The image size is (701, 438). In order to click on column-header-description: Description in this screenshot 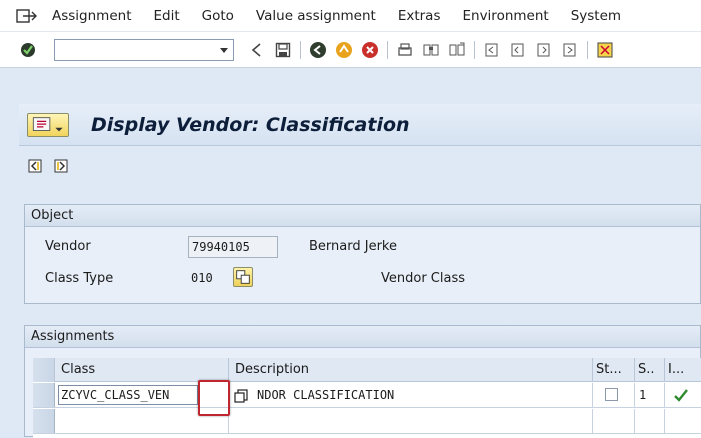, I will do `click(411, 370)`.